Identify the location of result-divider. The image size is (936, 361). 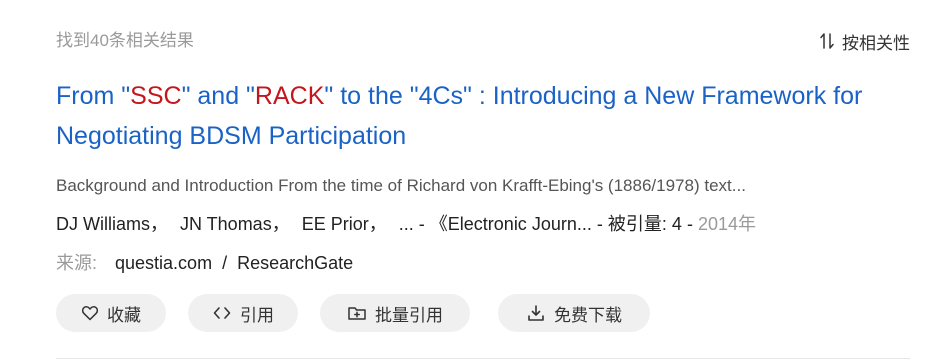
(483, 358).